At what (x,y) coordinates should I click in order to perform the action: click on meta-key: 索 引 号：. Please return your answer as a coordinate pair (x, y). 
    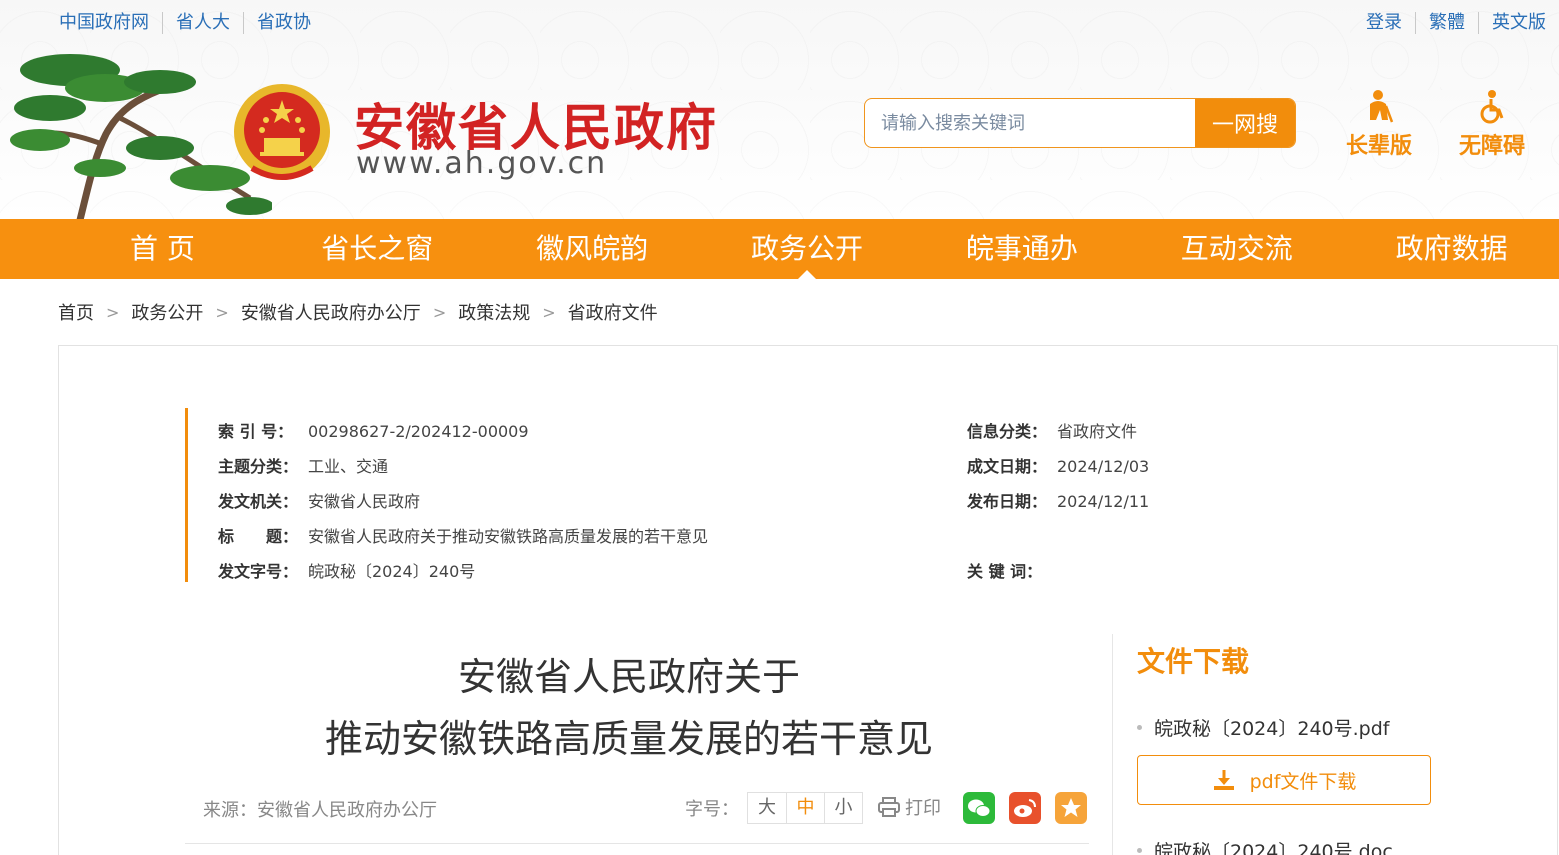
    Looking at the image, I should click on (256, 431).